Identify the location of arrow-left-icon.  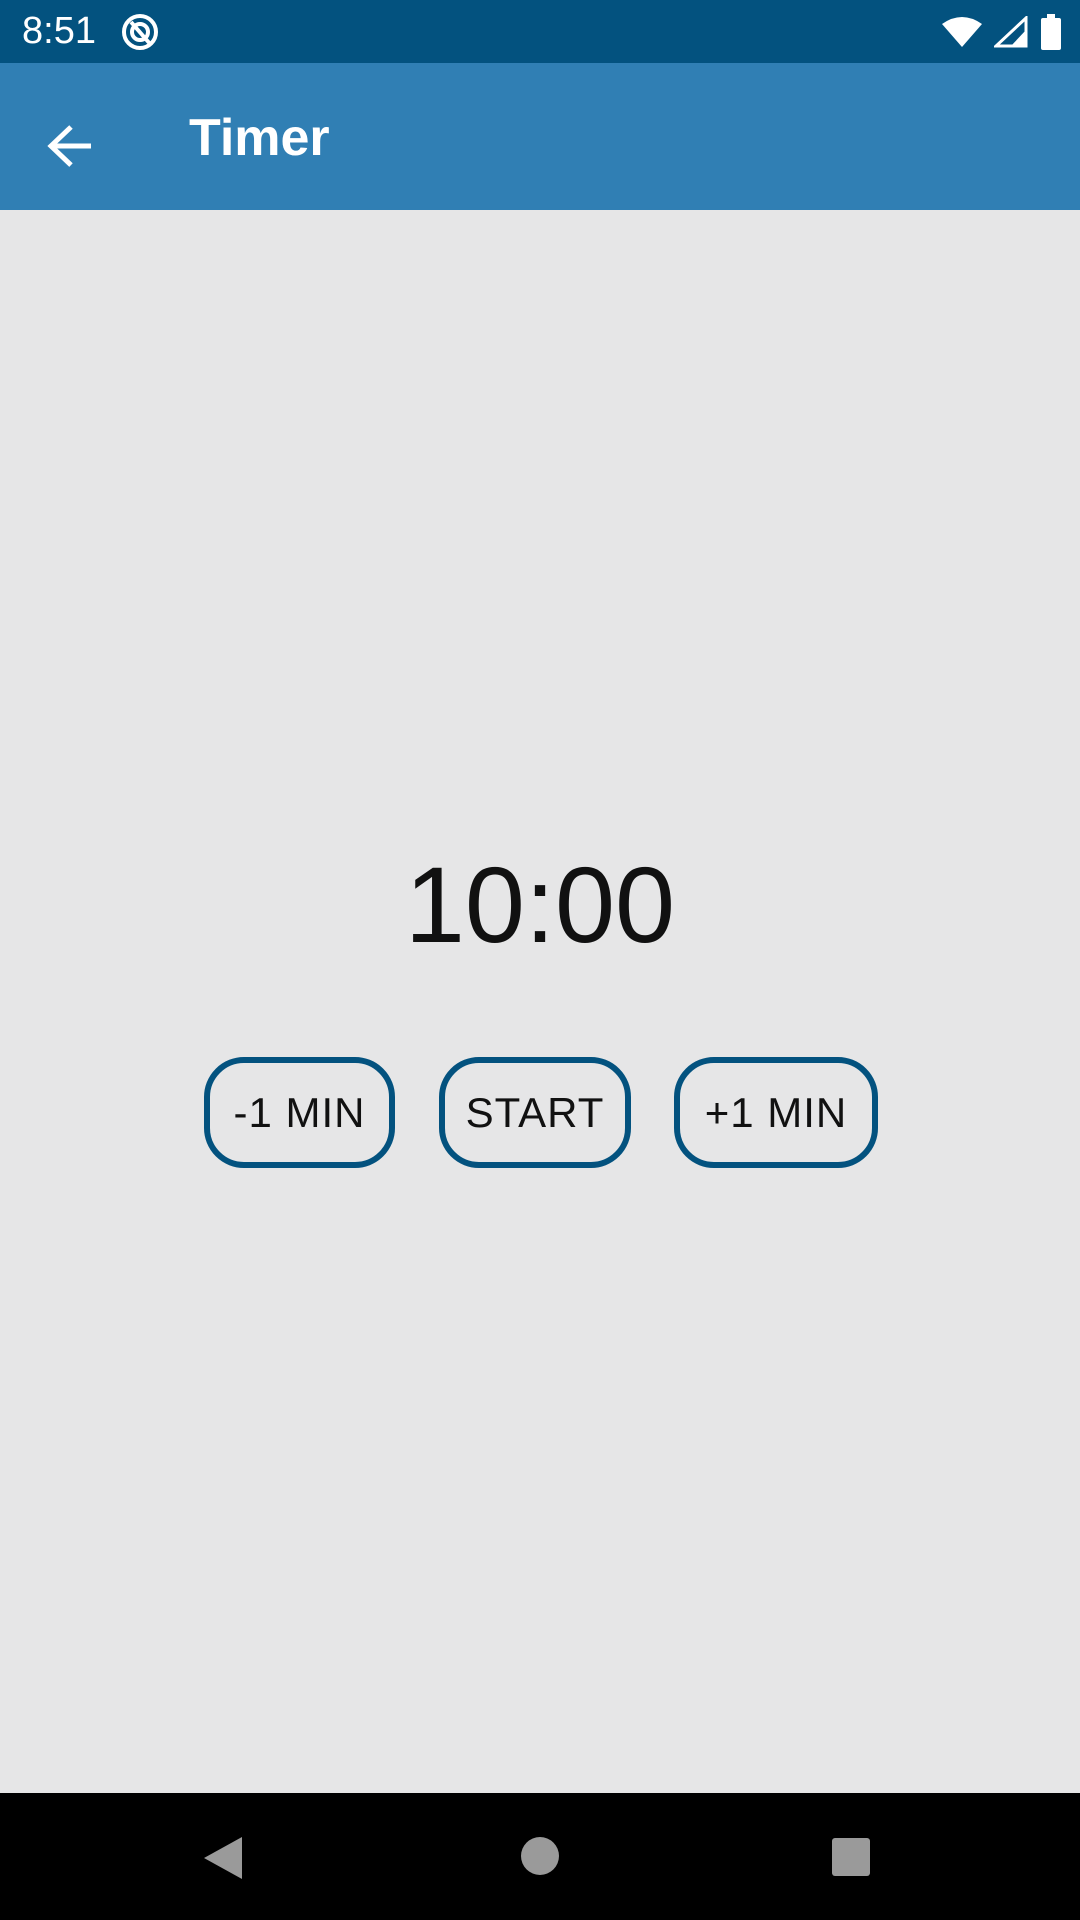
(71, 148).